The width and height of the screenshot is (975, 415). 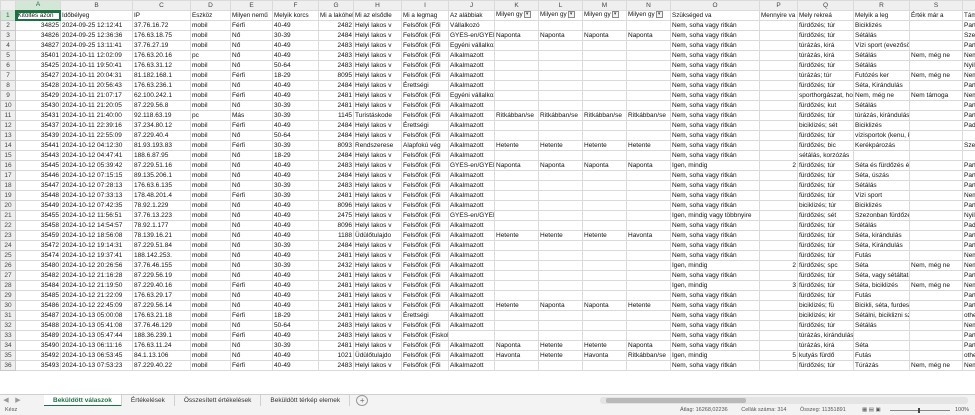 I want to click on header-cell: Időbélyeg, so click(x=96, y=15).